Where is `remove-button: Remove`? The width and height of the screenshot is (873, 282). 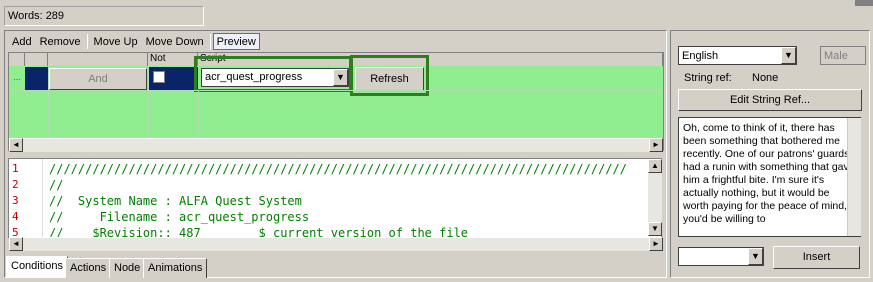
remove-button: Remove is located at coordinates (60, 41).